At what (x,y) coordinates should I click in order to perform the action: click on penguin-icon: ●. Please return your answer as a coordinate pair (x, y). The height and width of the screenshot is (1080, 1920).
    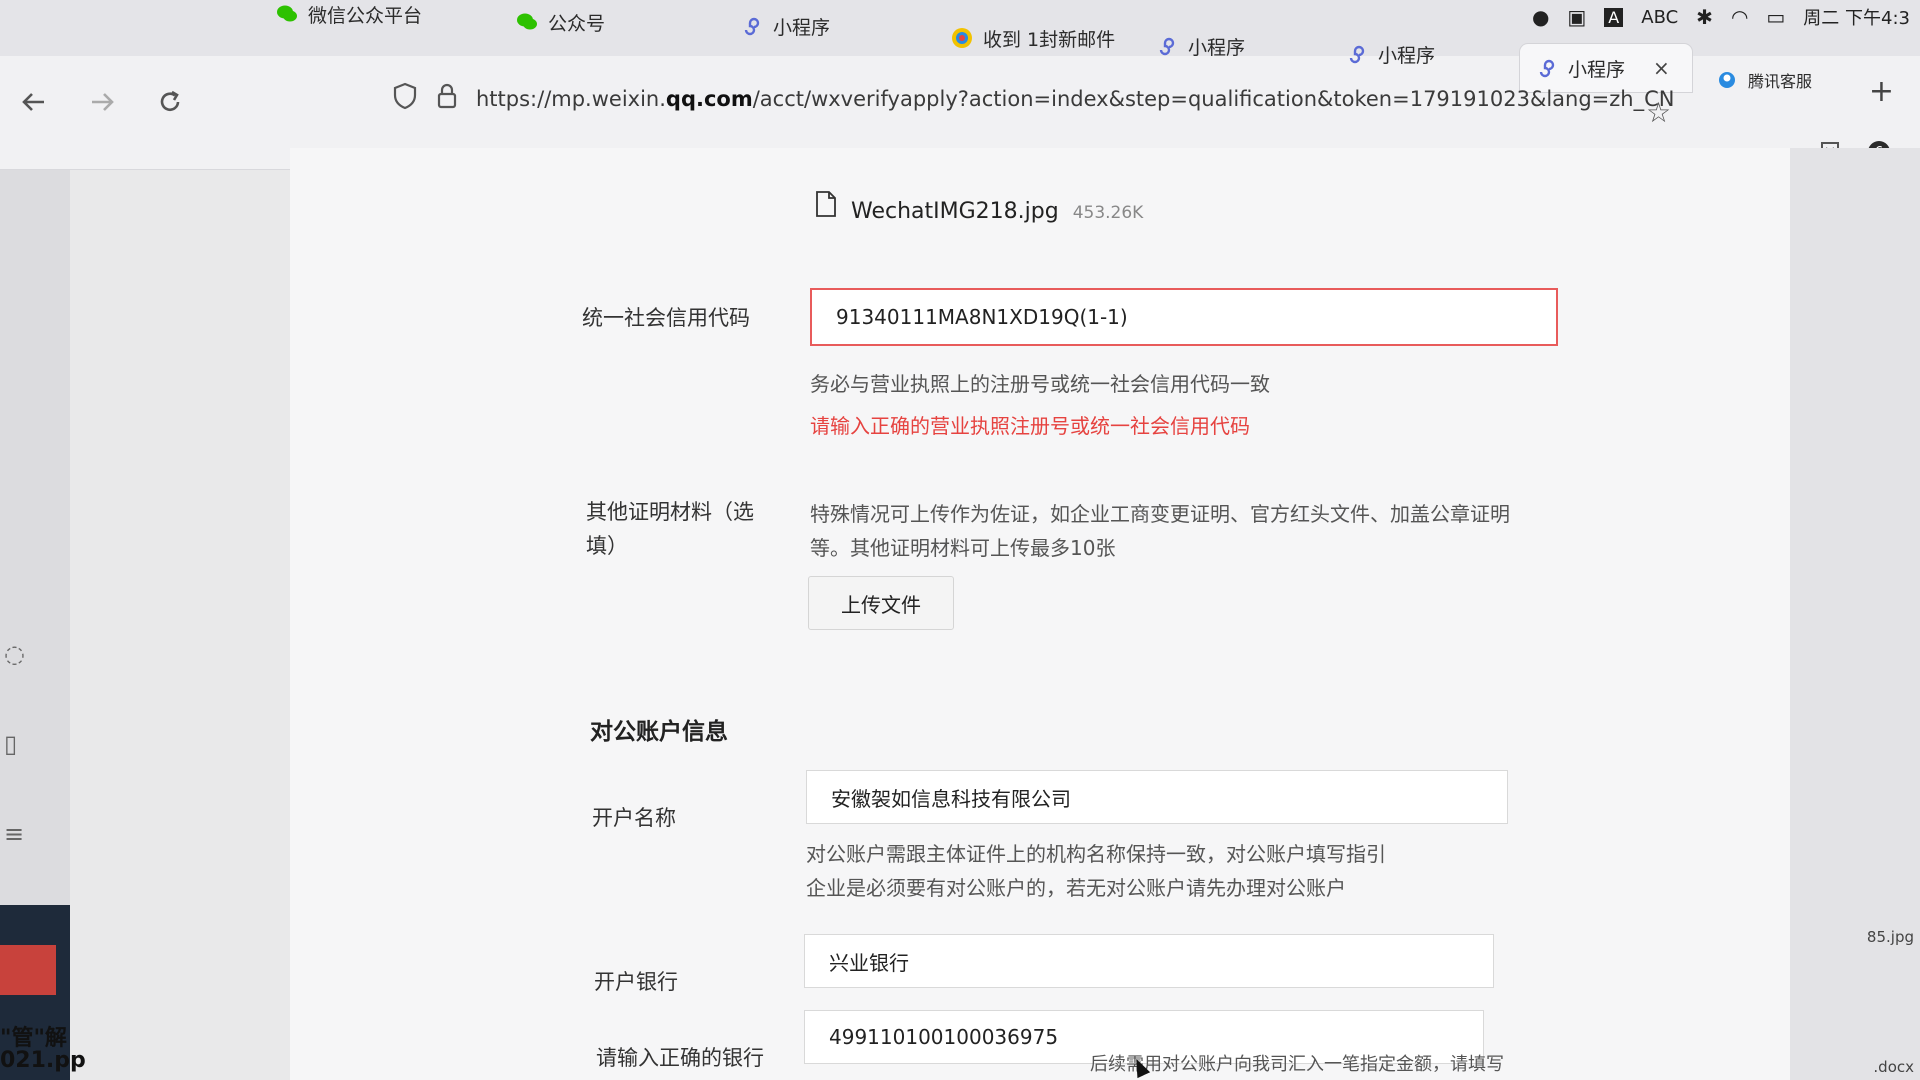
    Looking at the image, I should click on (1540, 17).